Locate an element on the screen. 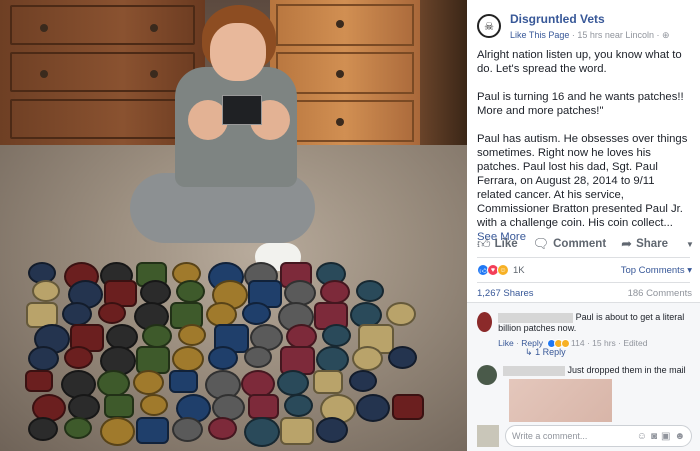 The width and height of the screenshot is (700, 451). boy-face is located at coordinates (238, 52).